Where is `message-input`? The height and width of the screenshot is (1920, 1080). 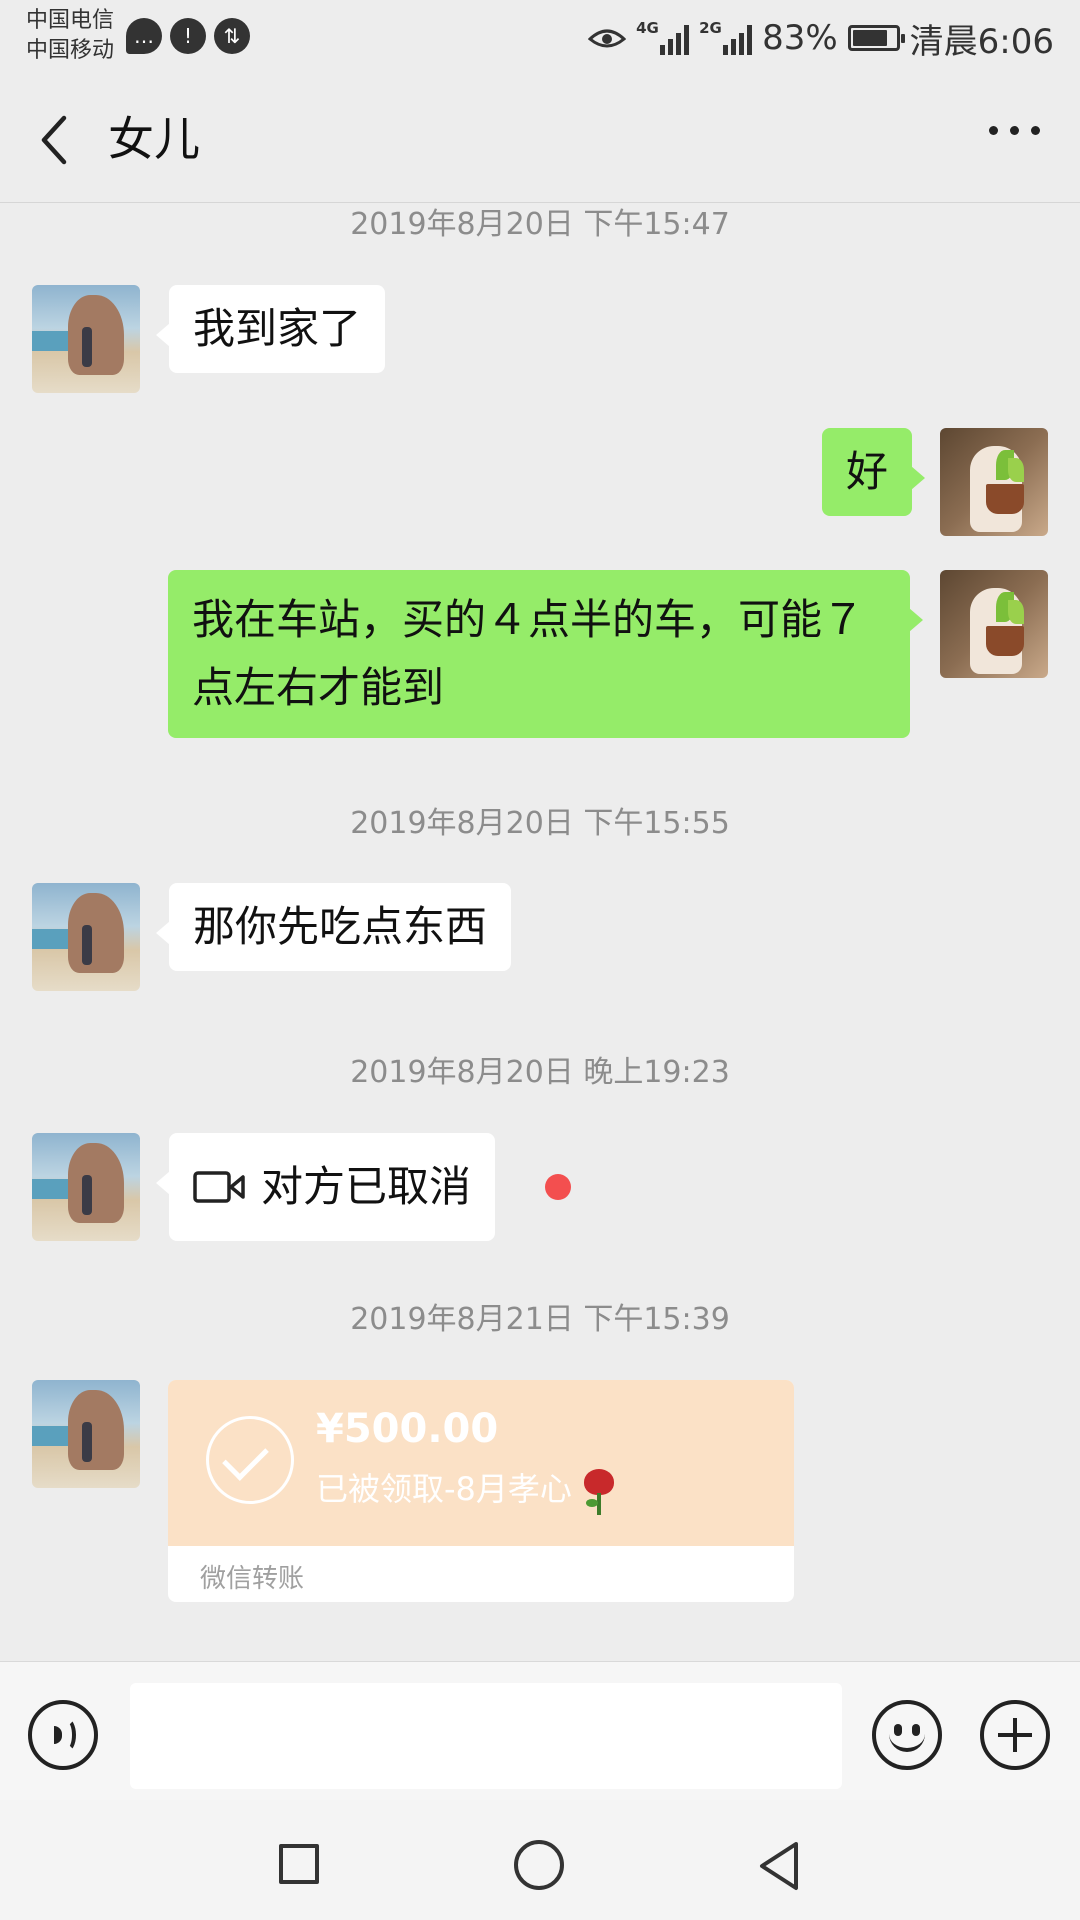 message-input is located at coordinates (486, 1736).